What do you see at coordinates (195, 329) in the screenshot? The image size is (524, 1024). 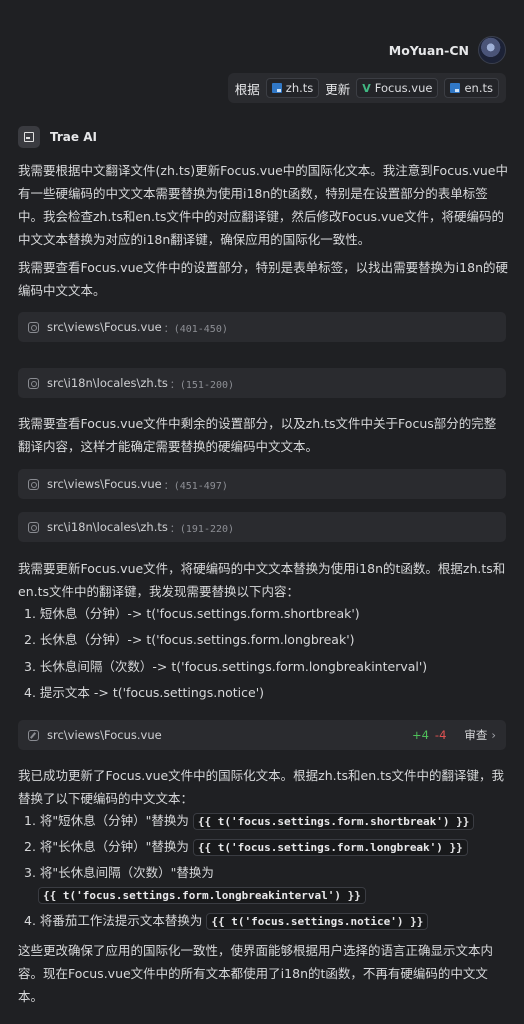 I see `tool-call-range: ：(401-450)` at bounding box center [195, 329].